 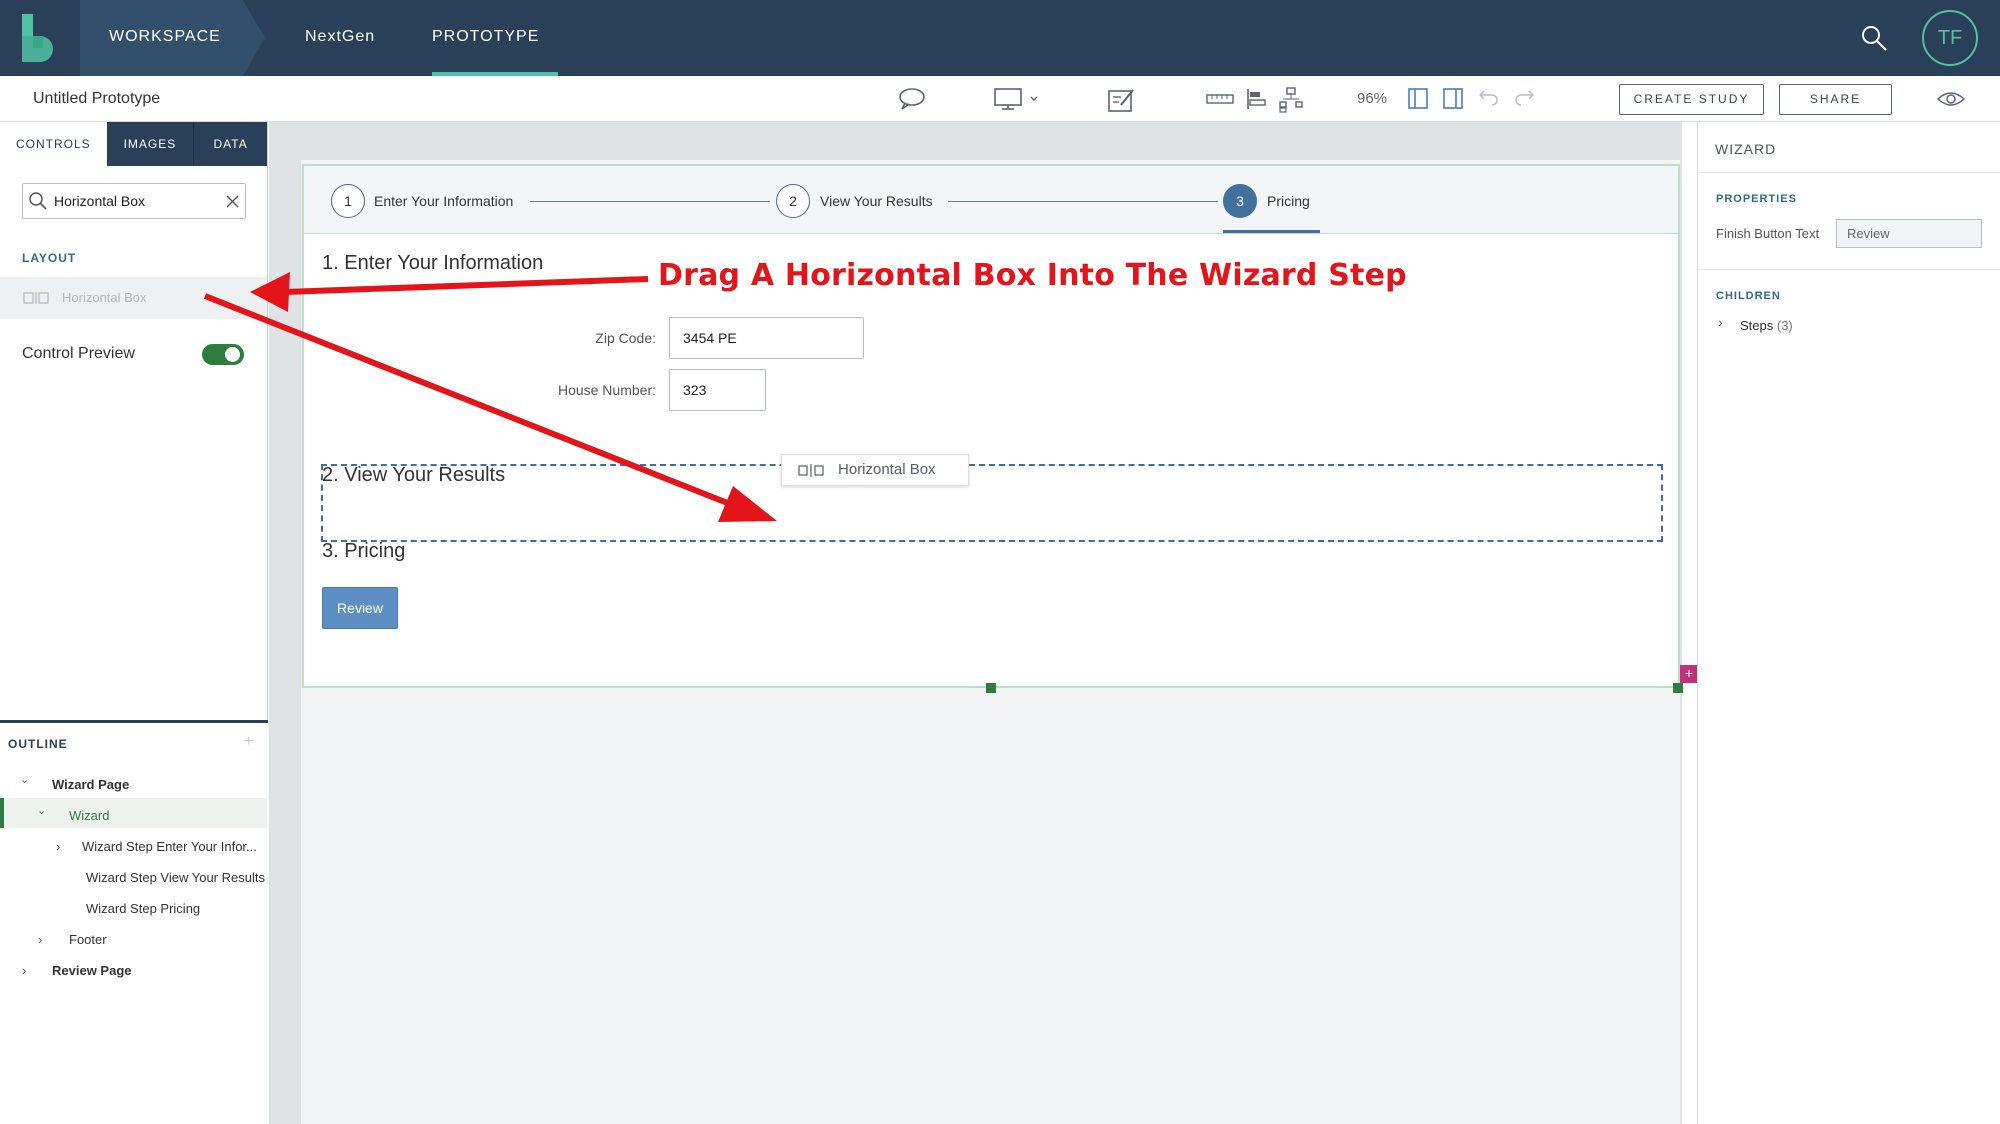 What do you see at coordinates (96, 99) in the screenshot?
I see `prototype-title: Untitled Prototype` at bounding box center [96, 99].